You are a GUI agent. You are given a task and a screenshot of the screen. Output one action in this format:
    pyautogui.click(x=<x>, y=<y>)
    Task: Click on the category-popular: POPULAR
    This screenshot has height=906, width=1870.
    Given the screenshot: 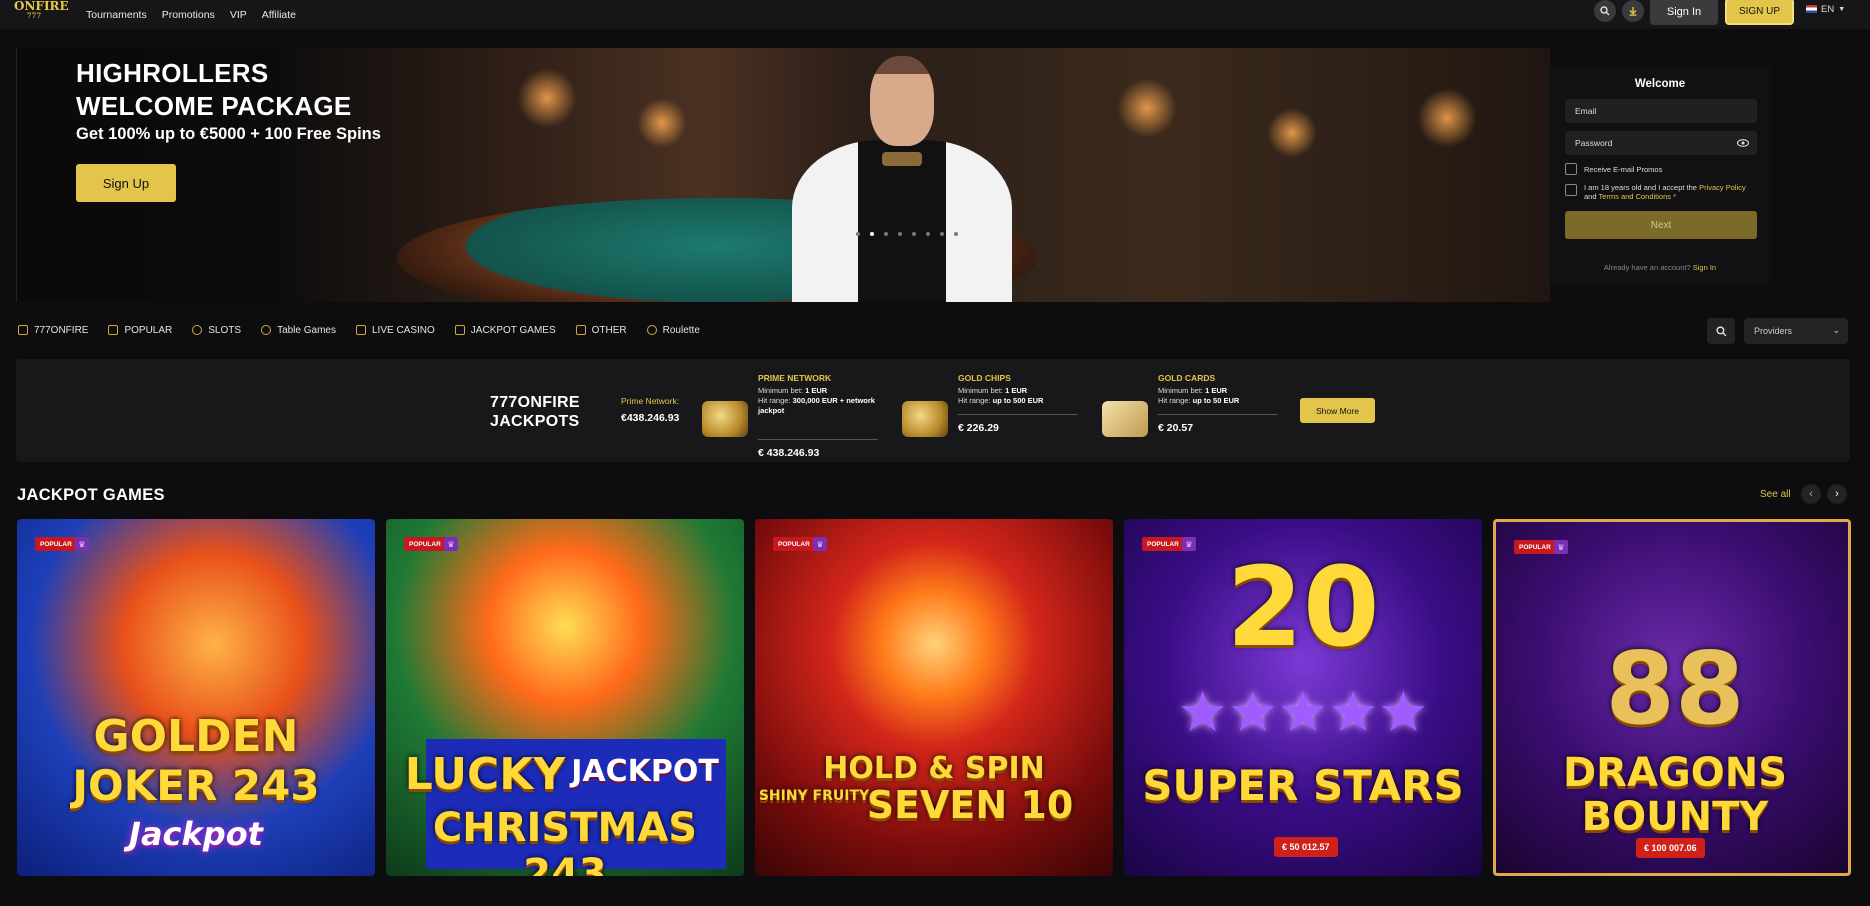 What is the action you would take?
    pyautogui.click(x=140, y=330)
    